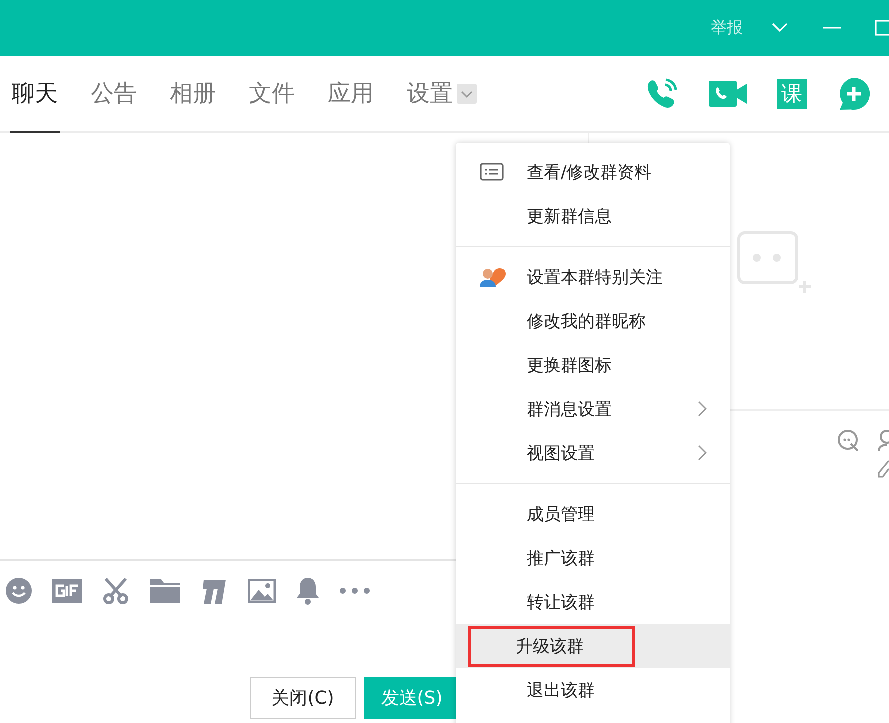  What do you see at coordinates (492, 172) in the screenshot?
I see `id-card-icon` at bounding box center [492, 172].